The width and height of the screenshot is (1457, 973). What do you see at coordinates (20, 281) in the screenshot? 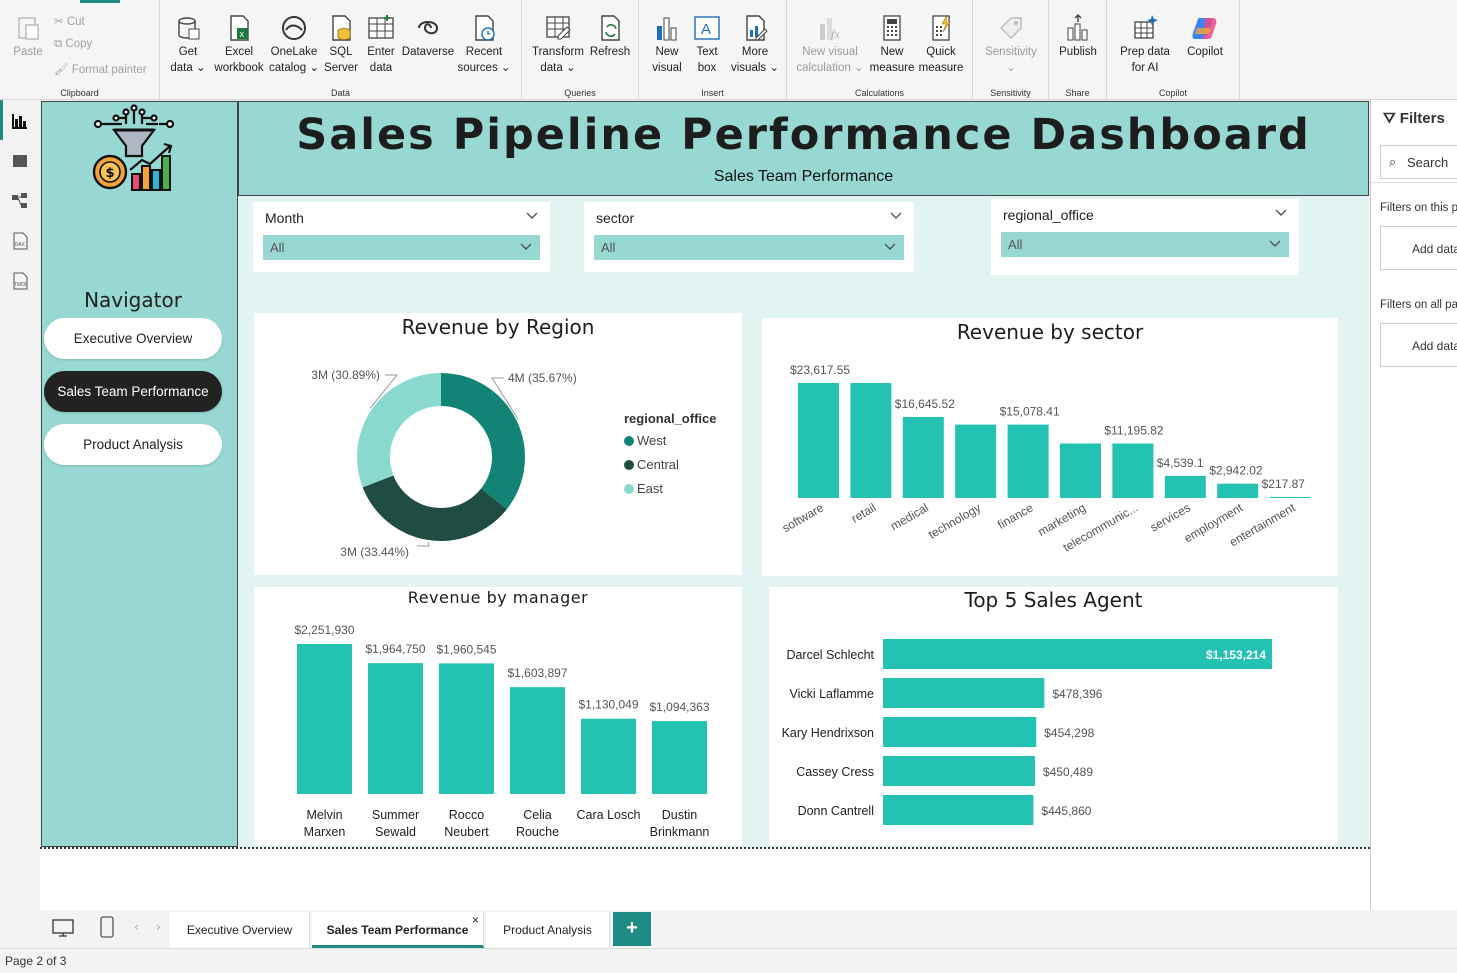
I see `tmdl-view-icon: TMDL` at bounding box center [20, 281].